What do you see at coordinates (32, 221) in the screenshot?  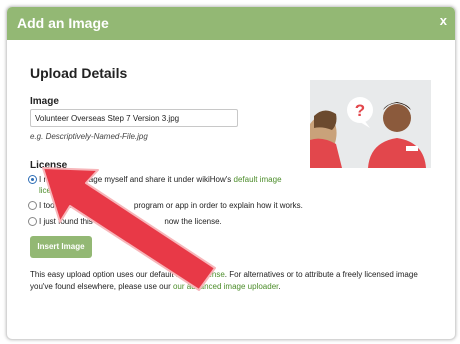 I see `radio-found-online` at bounding box center [32, 221].